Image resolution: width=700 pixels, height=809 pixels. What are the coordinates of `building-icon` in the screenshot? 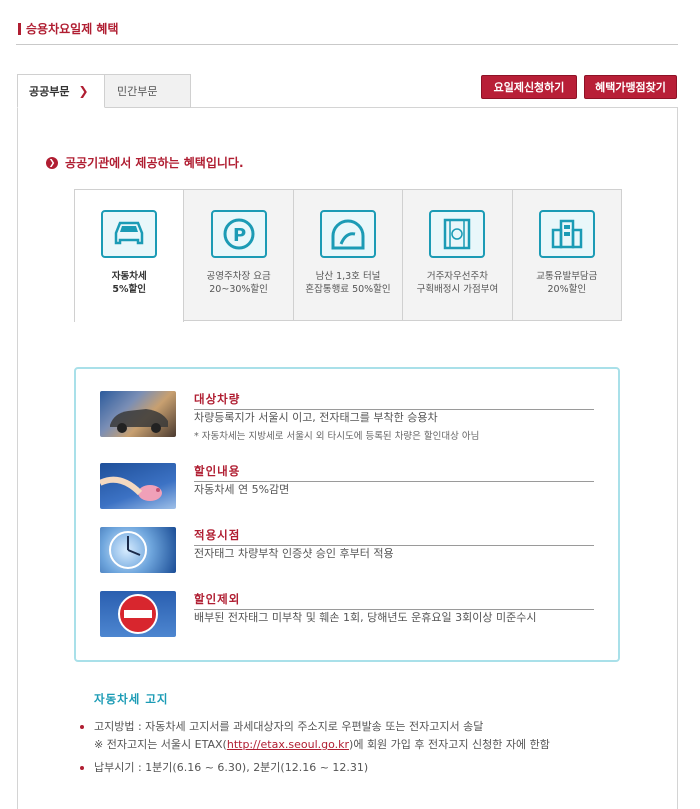 It's located at (566, 234).